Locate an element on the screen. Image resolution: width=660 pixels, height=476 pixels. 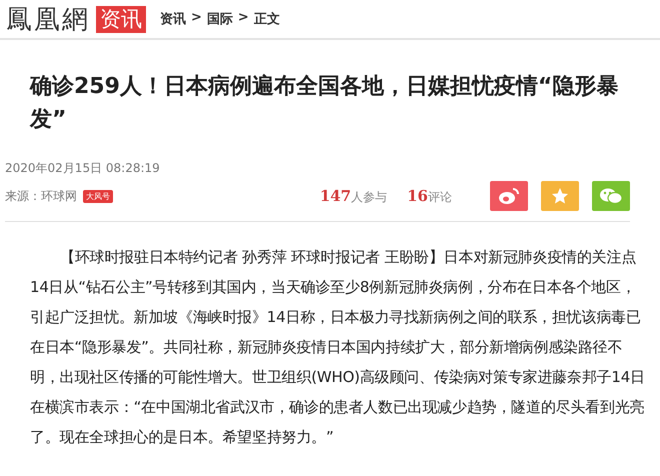
source-text: 来源：环球网 is located at coordinates (41, 196).